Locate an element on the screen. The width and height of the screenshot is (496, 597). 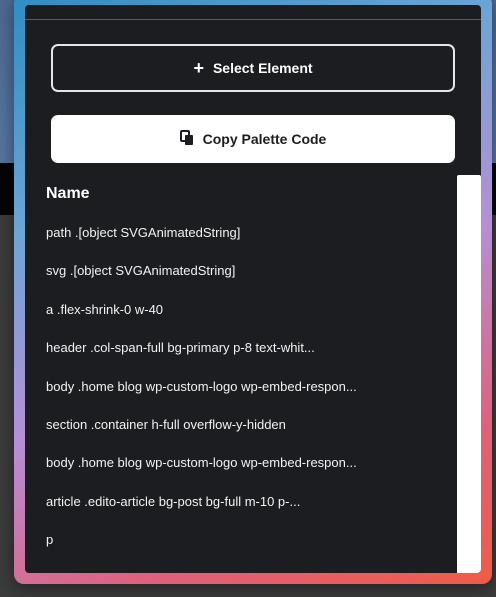
list-item: svg .[object SVGAnimatedString] is located at coordinates (246, 282).